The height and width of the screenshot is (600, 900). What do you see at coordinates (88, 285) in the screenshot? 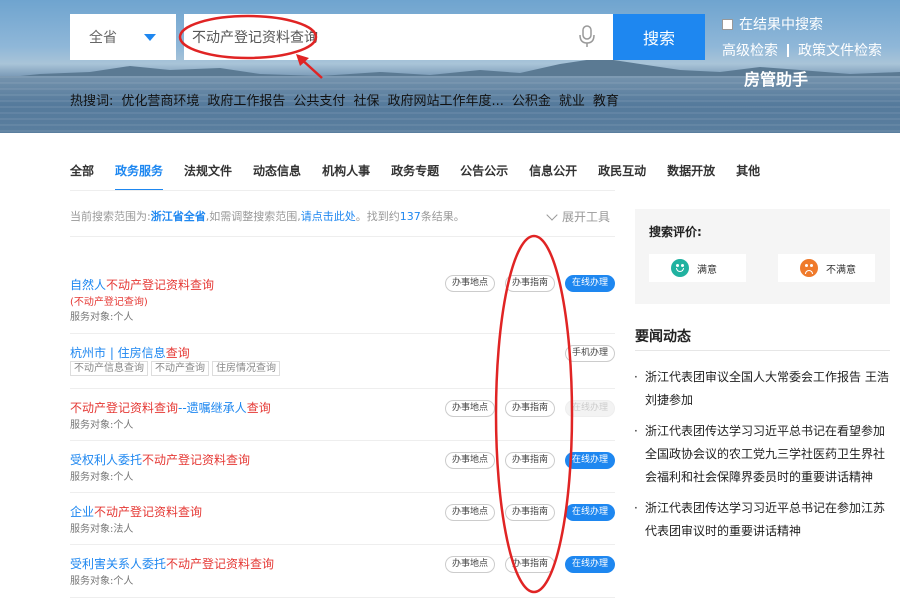
I see `result-title-part: 自然人` at bounding box center [88, 285].